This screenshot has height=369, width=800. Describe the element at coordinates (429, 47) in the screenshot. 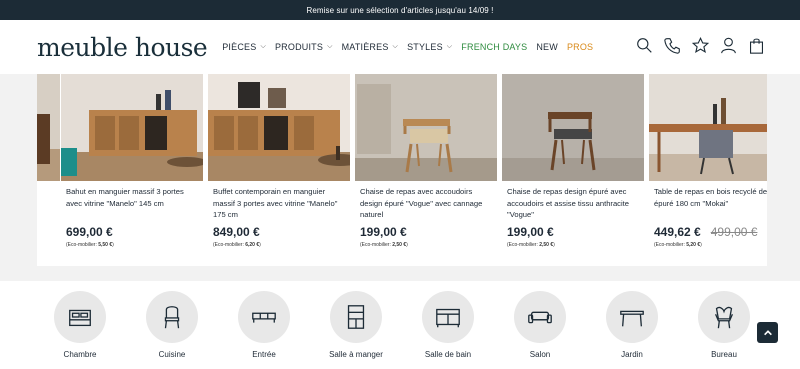

I see `nav-item-styles: STYLES ⌵` at that location.